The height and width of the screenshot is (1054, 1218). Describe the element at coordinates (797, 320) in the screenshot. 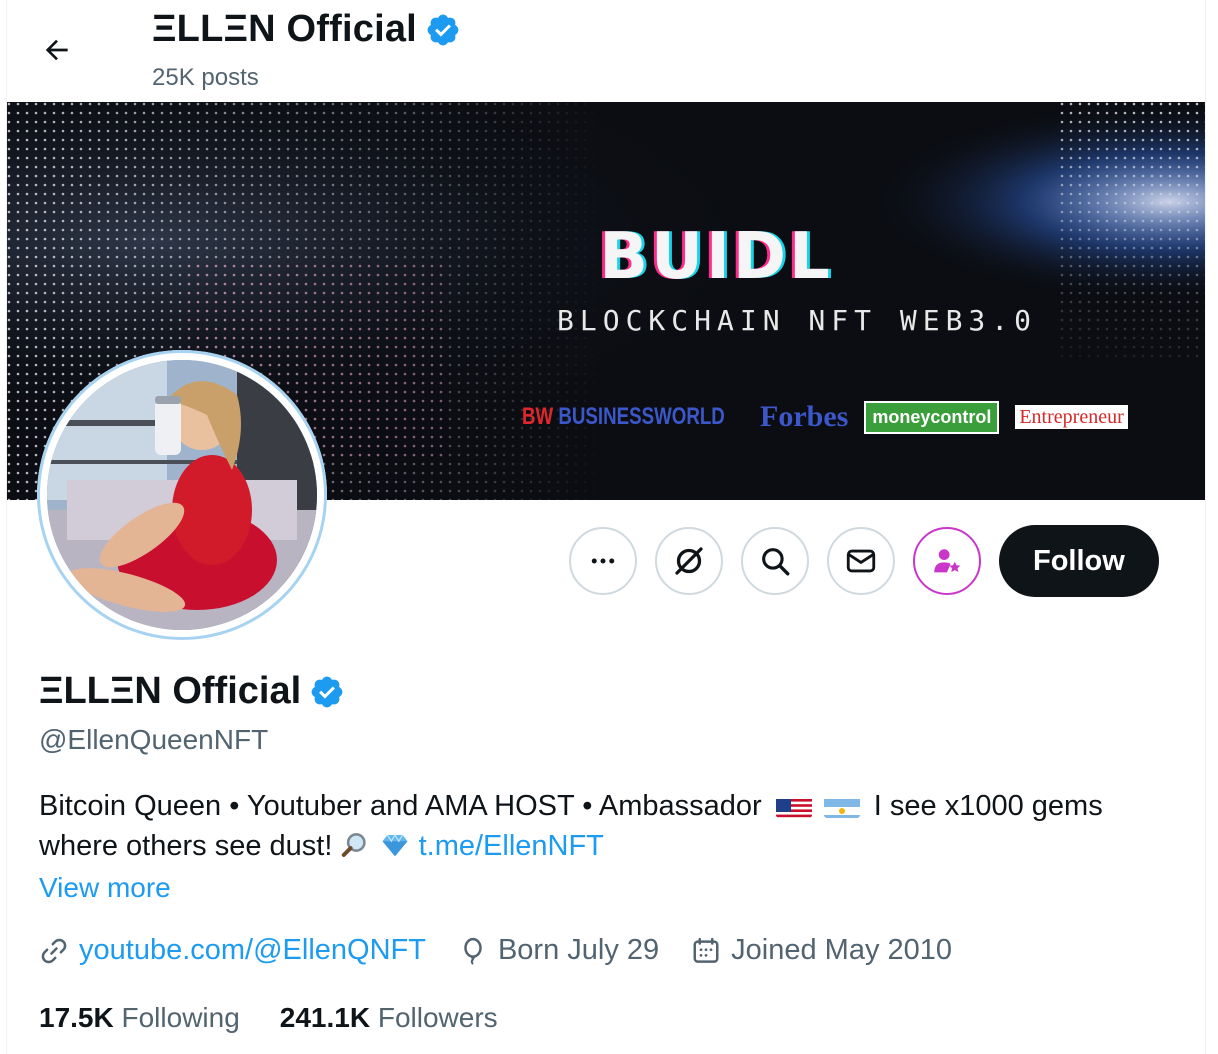

I see `banner-tagline: BLOCKCHAIN NFT WEB3.0` at that location.